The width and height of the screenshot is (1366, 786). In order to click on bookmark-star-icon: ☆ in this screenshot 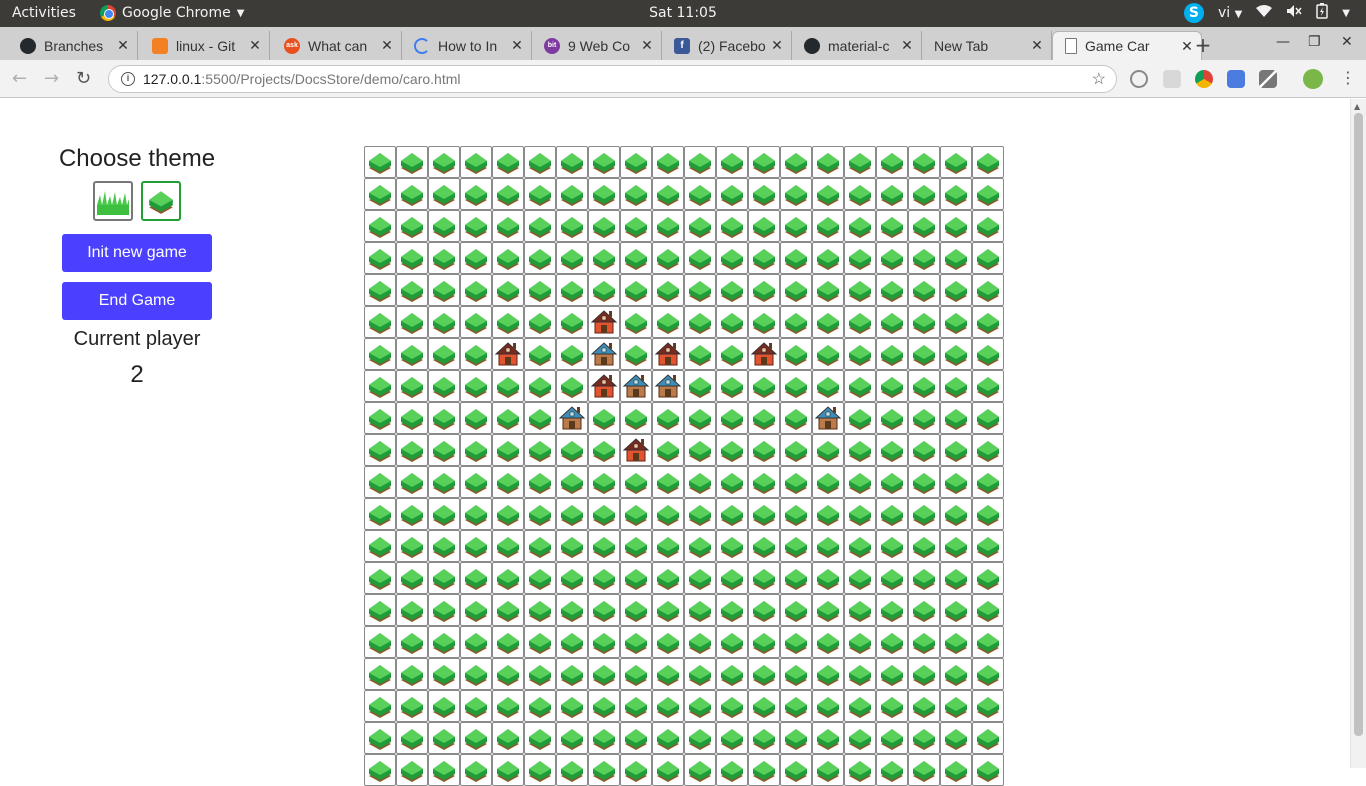, I will do `click(1099, 79)`.